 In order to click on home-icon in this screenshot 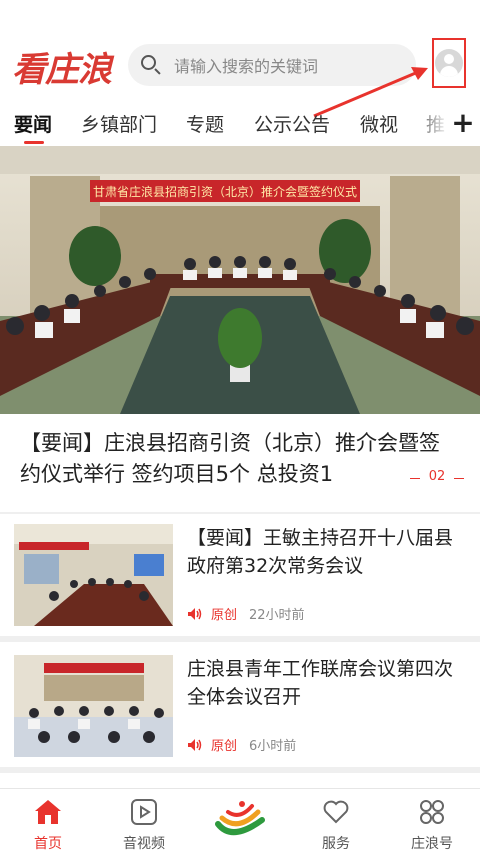, I will do `click(48, 812)`.